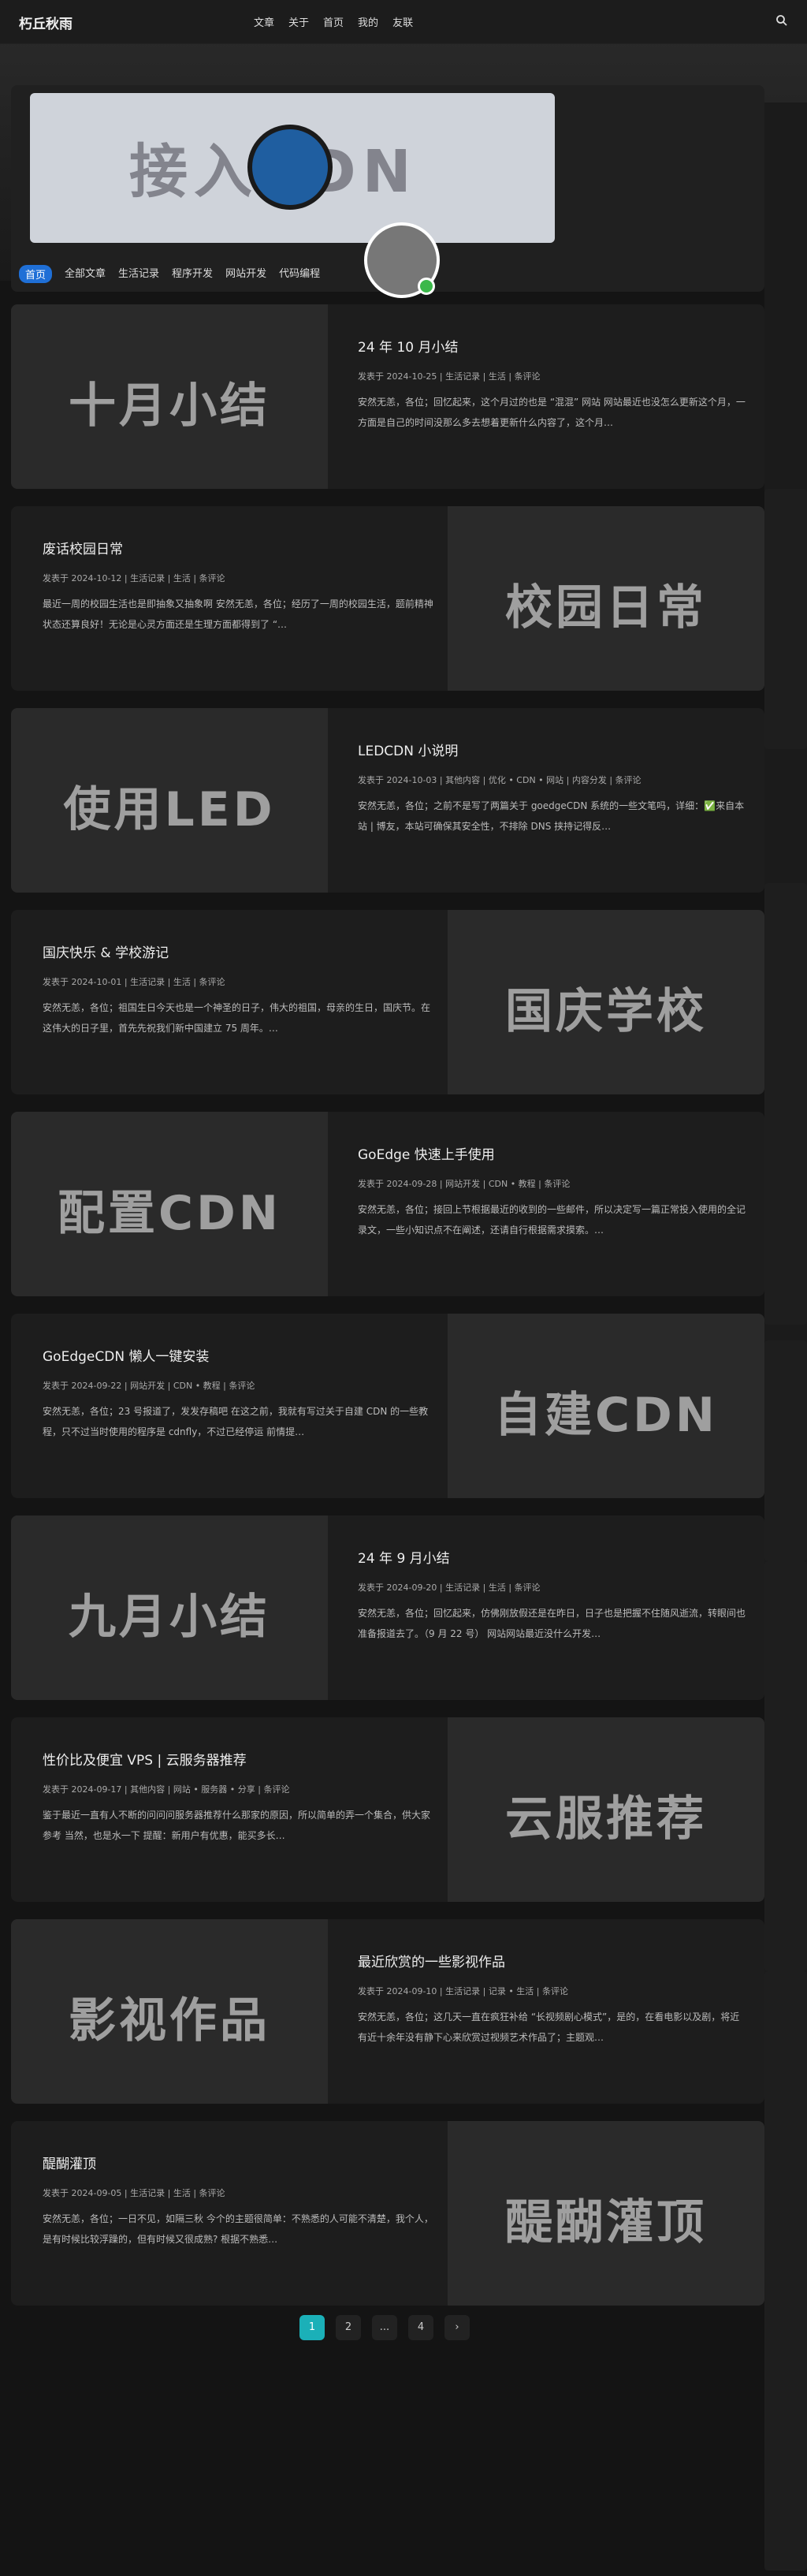 The width and height of the screenshot is (807, 2576). What do you see at coordinates (312, 2328) in the screenshot?
I see `page-1: 1` at bounding box center [312, 2328].